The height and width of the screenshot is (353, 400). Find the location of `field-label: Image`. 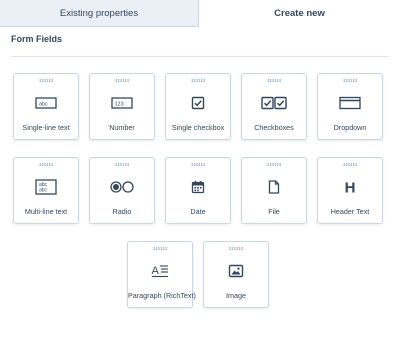

field-label: Image is located at coordinates (236, 295).